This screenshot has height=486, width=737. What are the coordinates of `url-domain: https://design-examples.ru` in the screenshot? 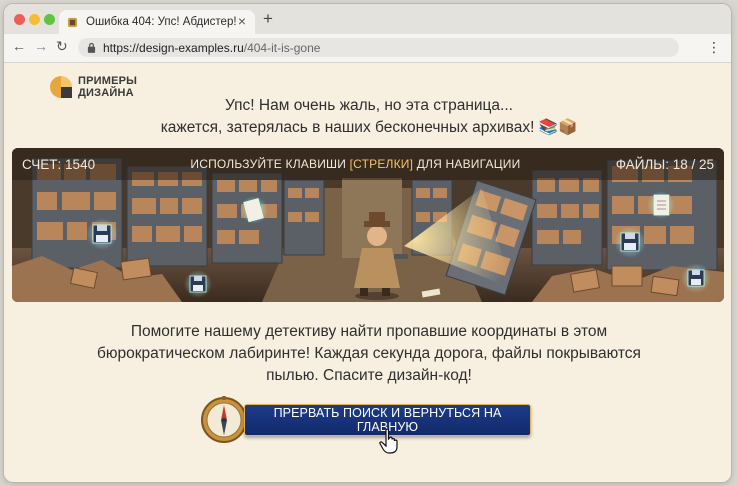 It's located at (173, 47).